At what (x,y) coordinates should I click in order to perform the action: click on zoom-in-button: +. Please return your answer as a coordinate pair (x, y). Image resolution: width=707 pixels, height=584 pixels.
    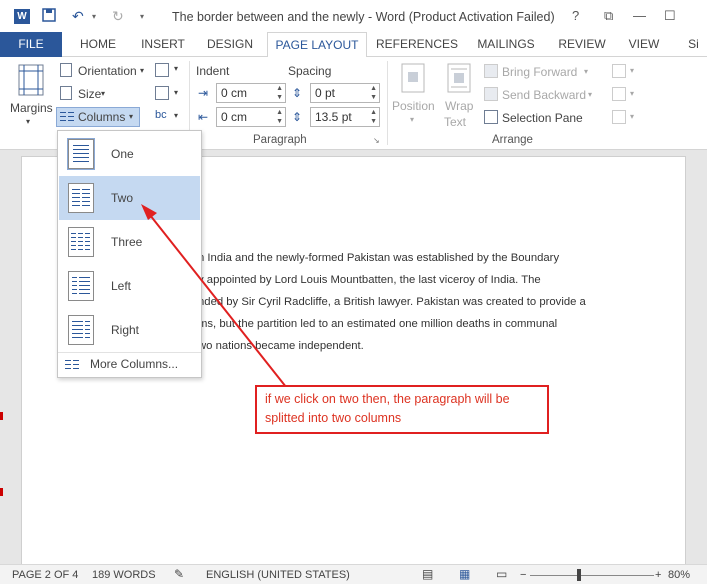
    Looking at the image, I should click on (658, 575).